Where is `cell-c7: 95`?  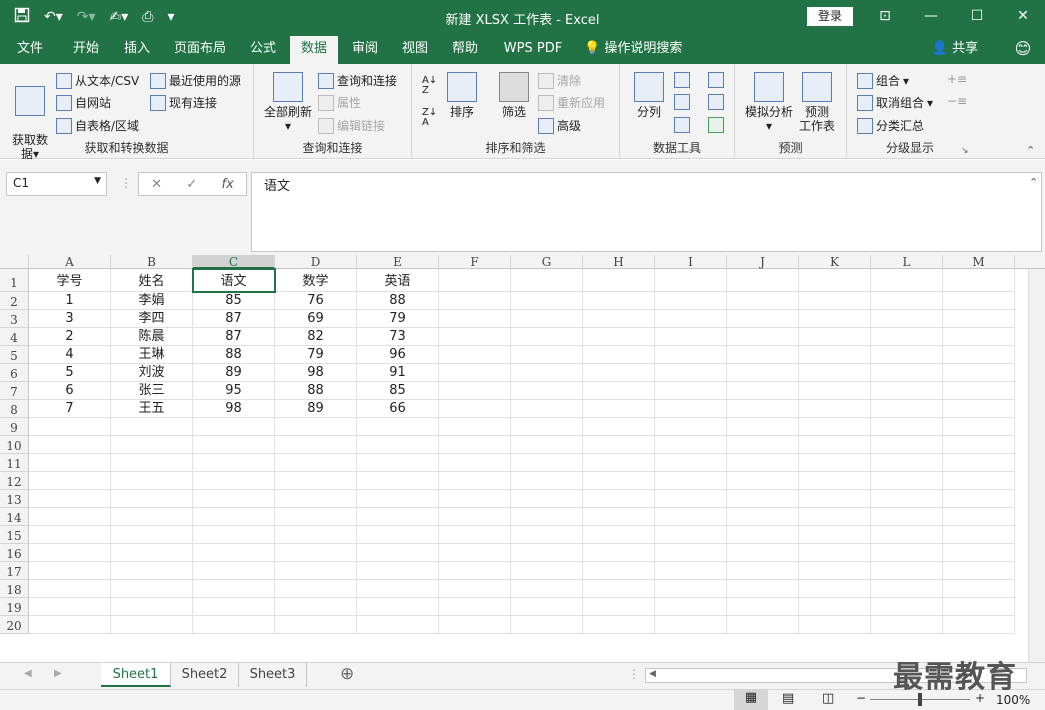 cell-c7: 95 is located at coordinates (234, 391).